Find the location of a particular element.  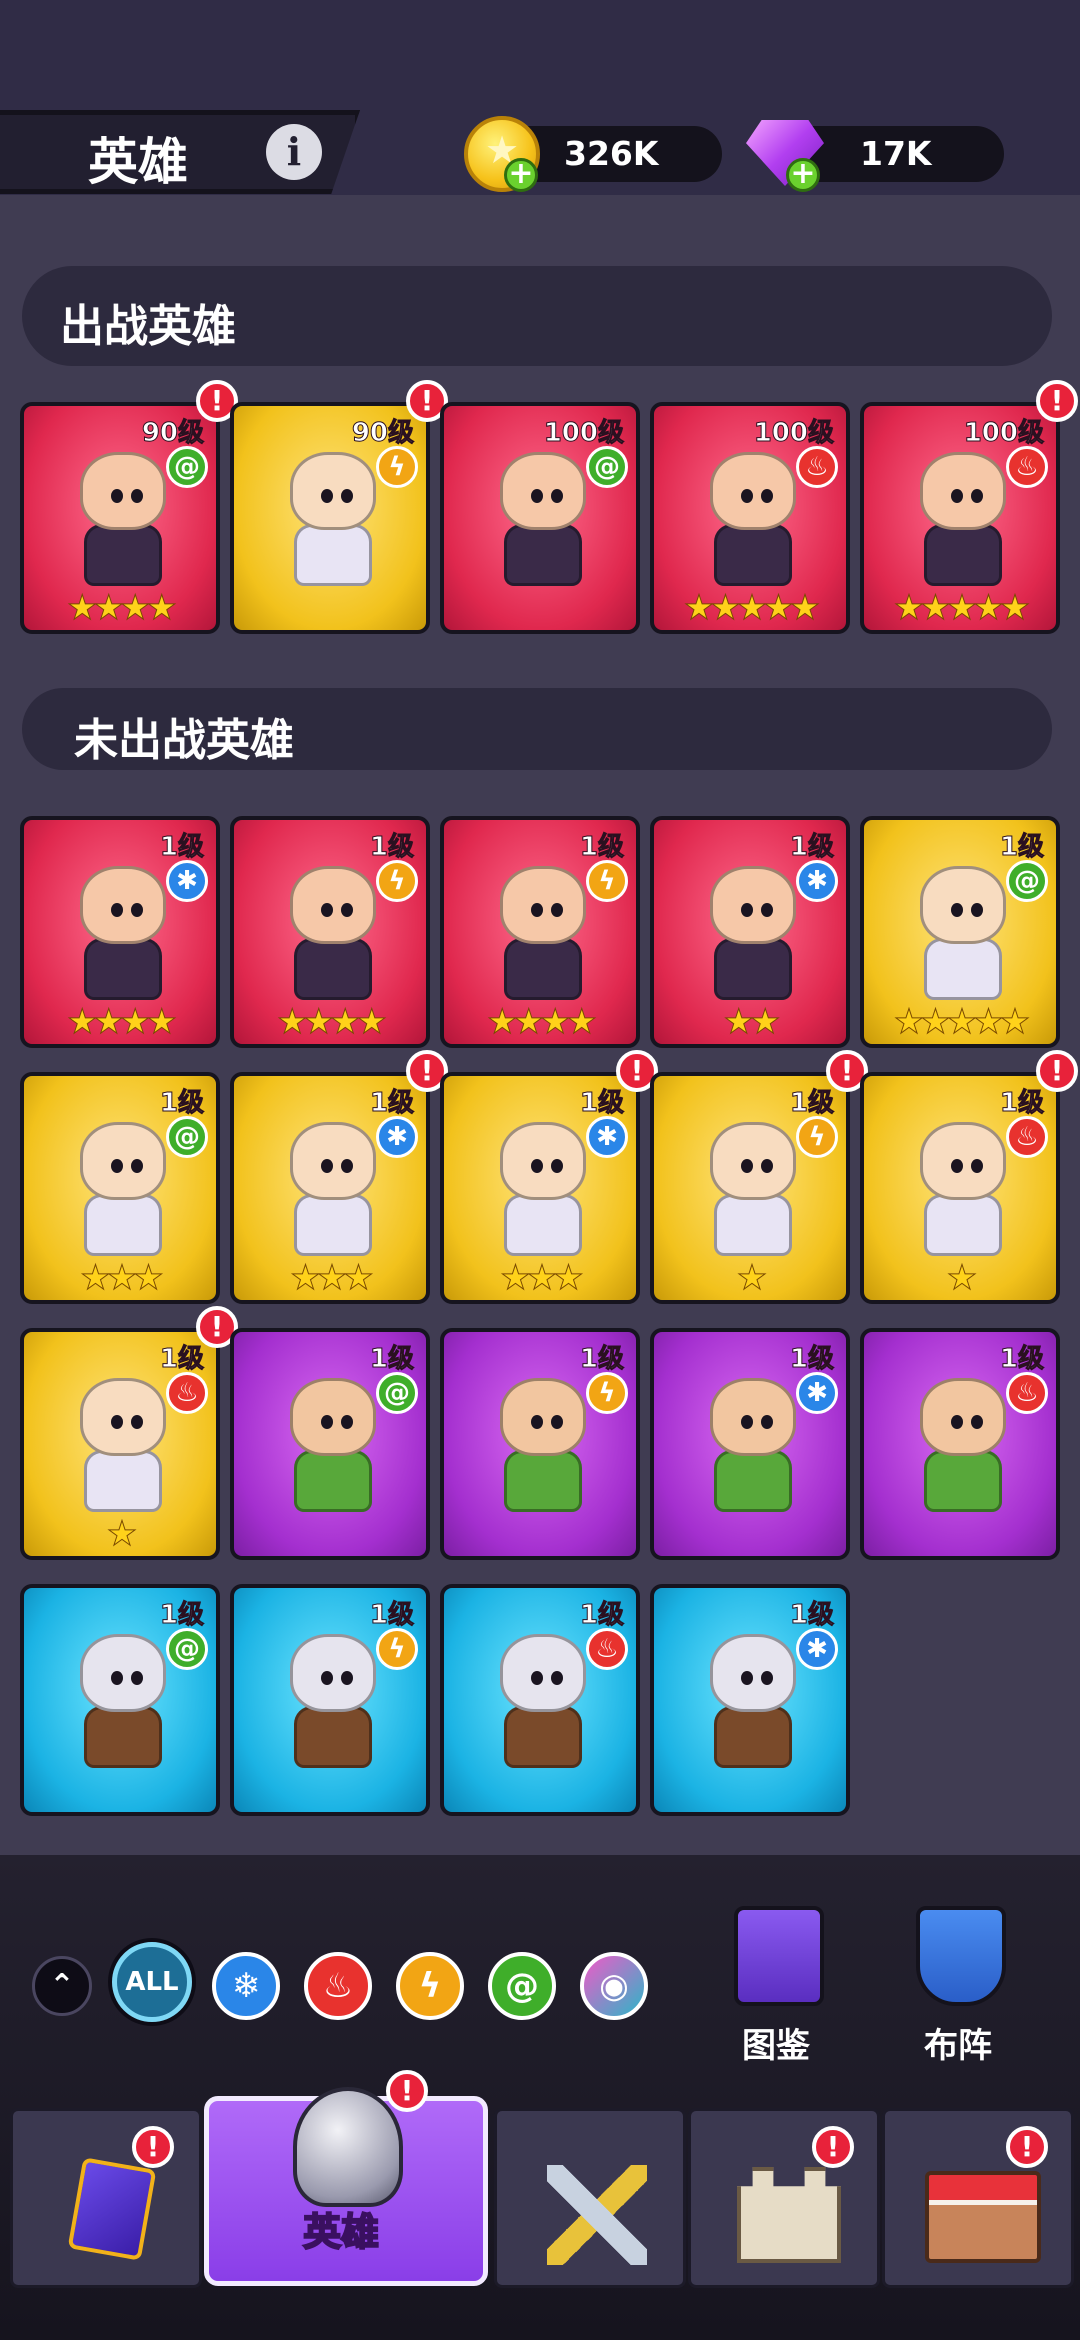

collapse-icon: ⌃ is located at coordinates (62, 1986).